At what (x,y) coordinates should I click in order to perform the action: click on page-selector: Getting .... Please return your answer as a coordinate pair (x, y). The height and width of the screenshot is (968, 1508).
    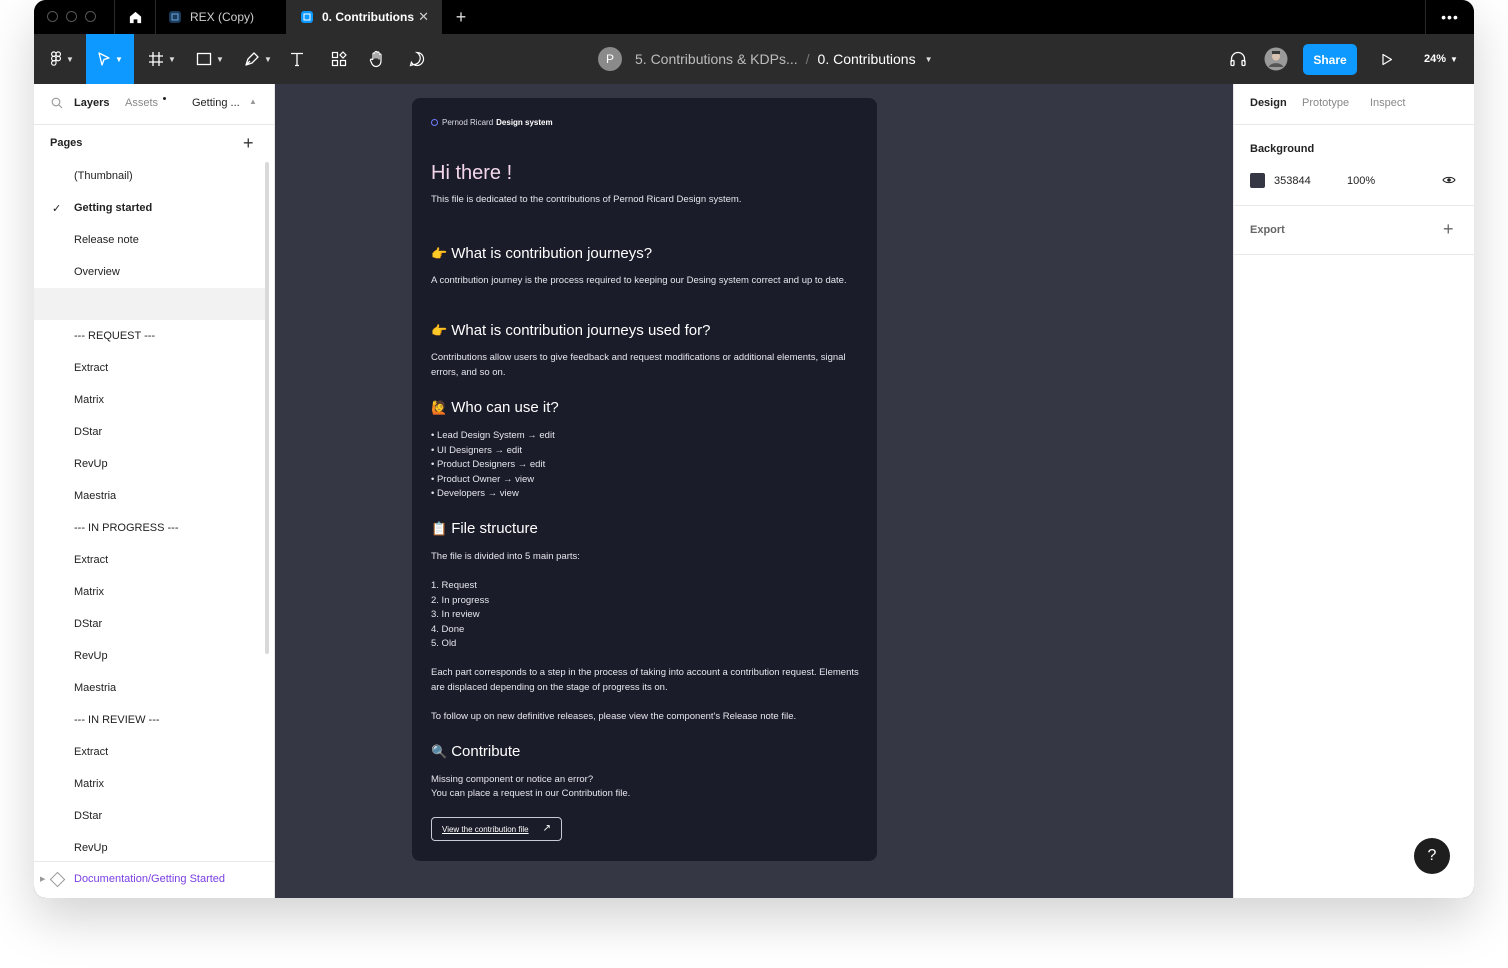
    Looking at the image, I should click on (216, 103).